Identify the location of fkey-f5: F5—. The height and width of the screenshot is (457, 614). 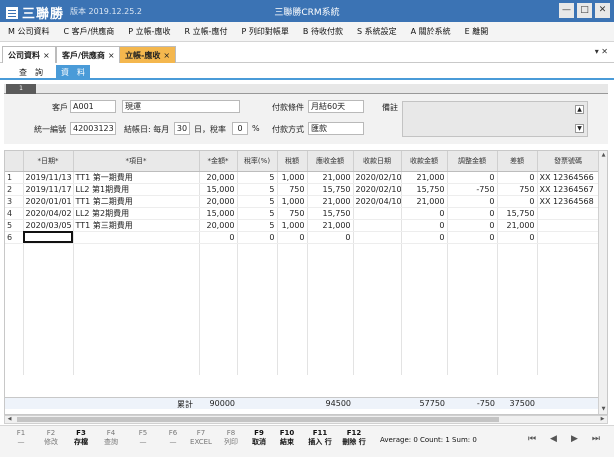
(143, 438).